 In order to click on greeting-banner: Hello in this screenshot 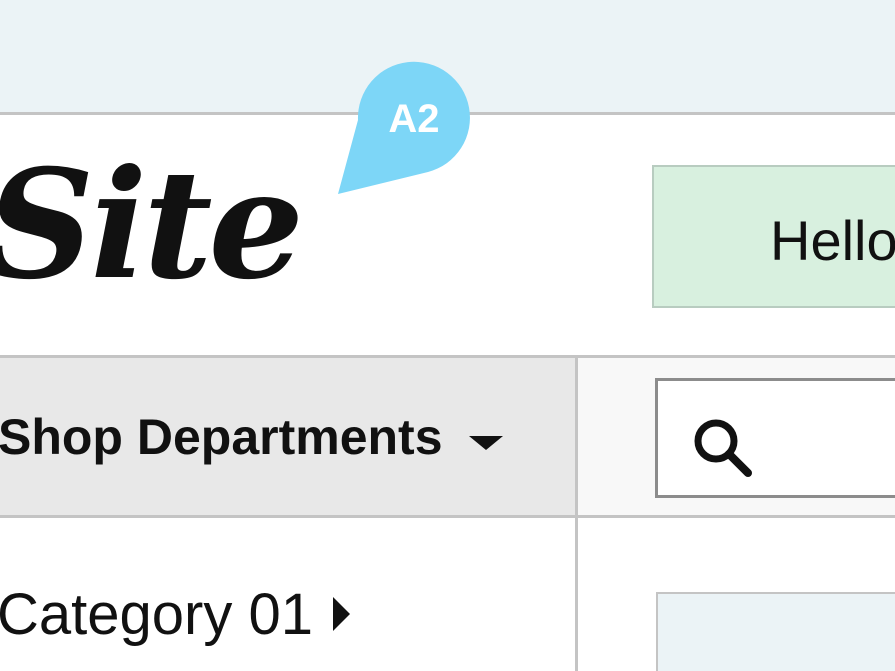, I will do `click(773, 236)`.